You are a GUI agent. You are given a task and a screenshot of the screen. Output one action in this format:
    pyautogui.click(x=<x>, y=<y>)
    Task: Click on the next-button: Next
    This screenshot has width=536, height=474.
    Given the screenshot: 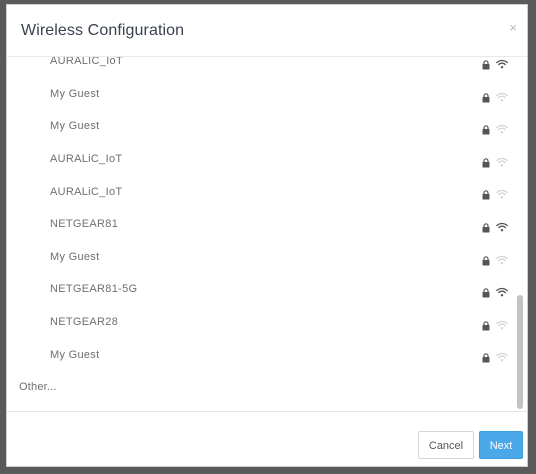 What is the action you would take?
    pyautogui.click(x=501, y=445)
    